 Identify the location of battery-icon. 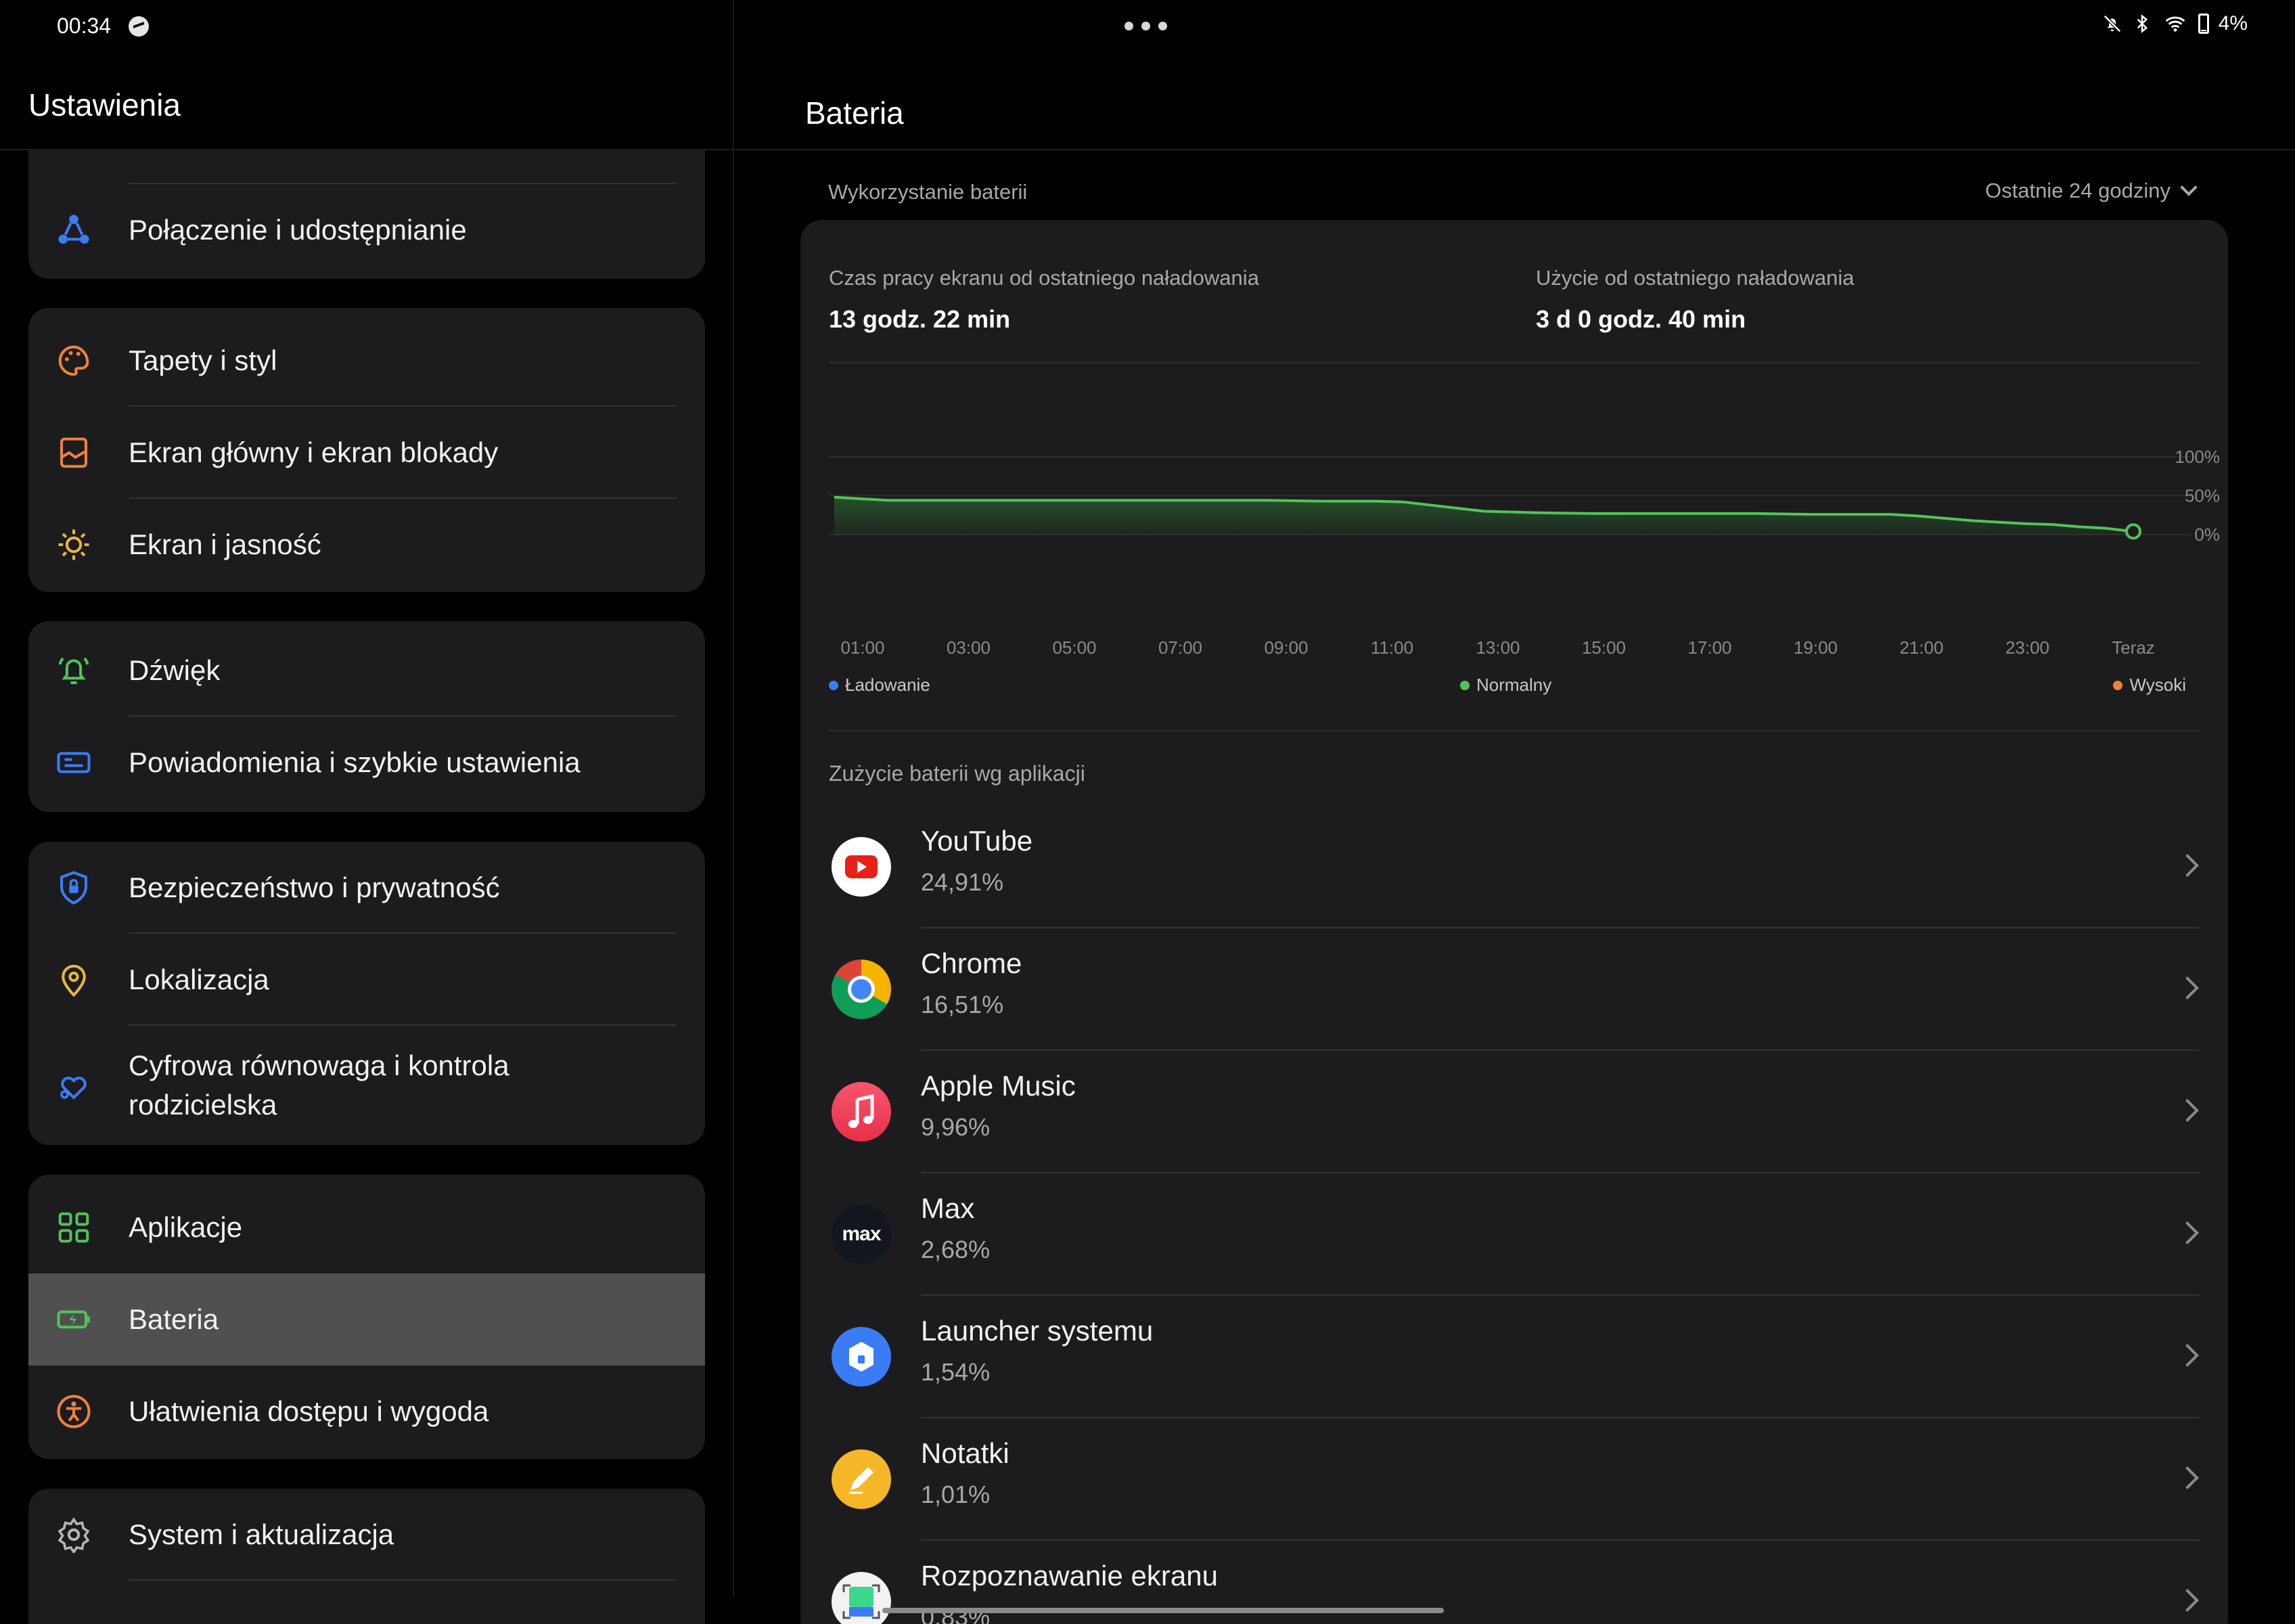
(2203, 24).